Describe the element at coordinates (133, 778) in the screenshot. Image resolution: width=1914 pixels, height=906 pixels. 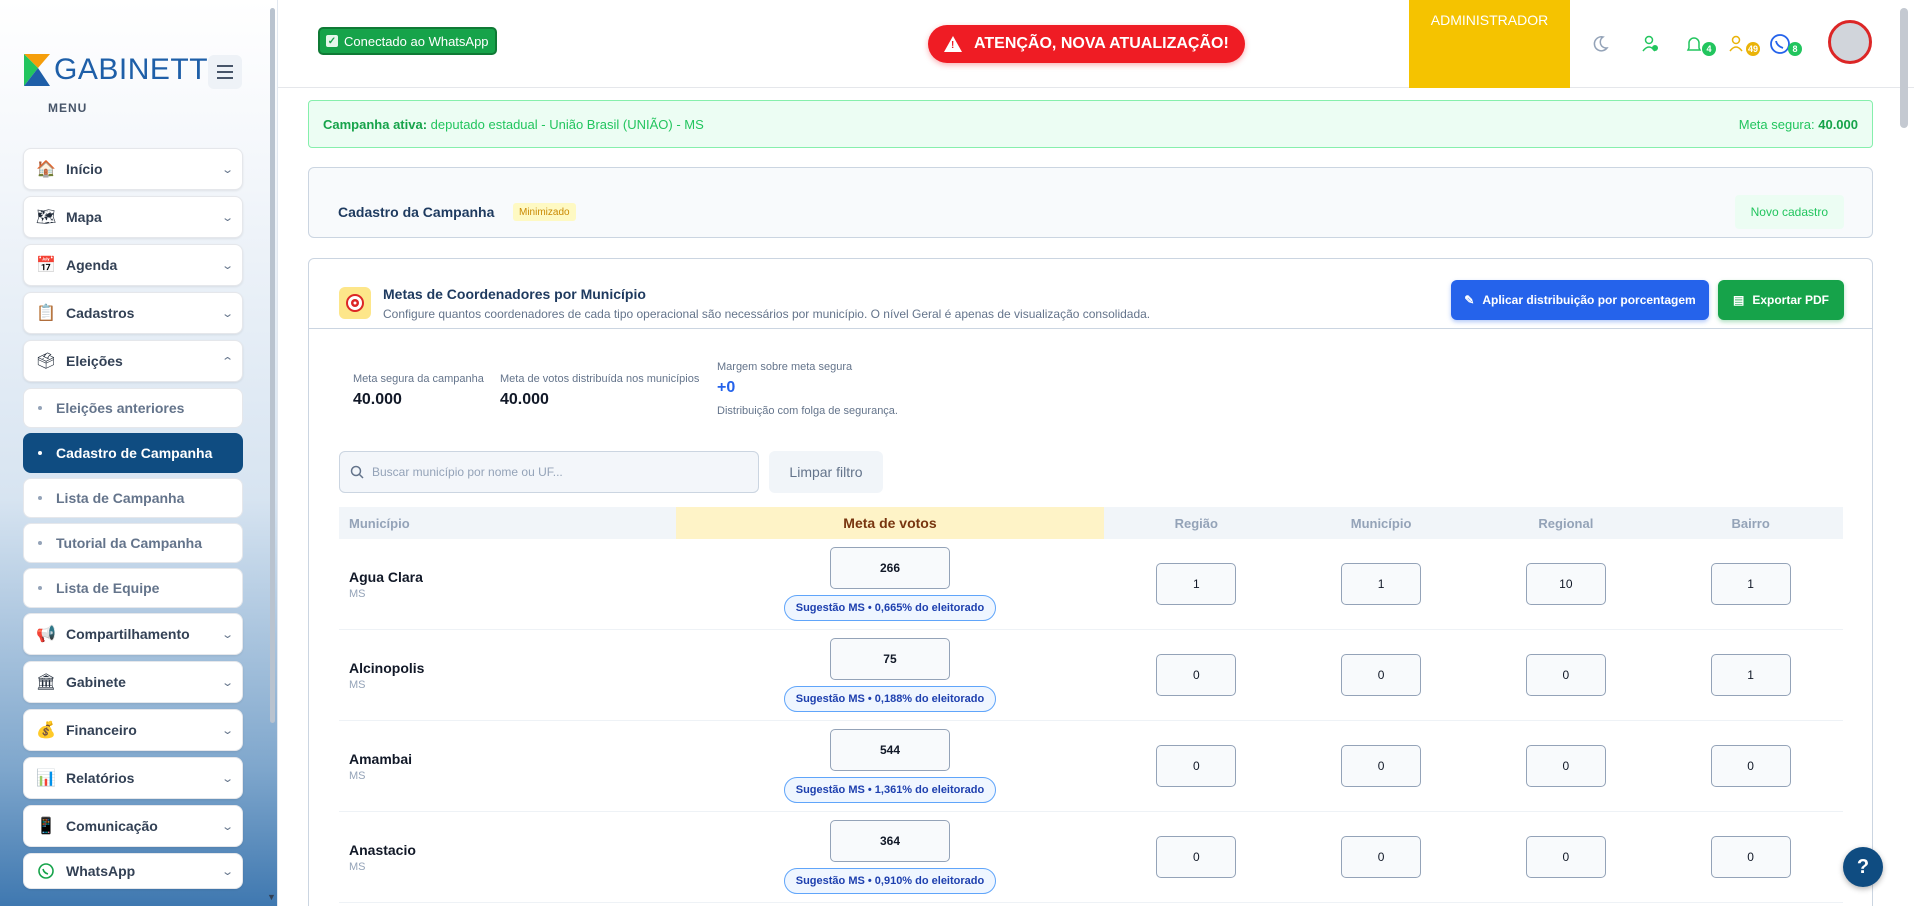
I see `sidebar-item-relatorios: 📊 Relatórios ⌄` at that location.